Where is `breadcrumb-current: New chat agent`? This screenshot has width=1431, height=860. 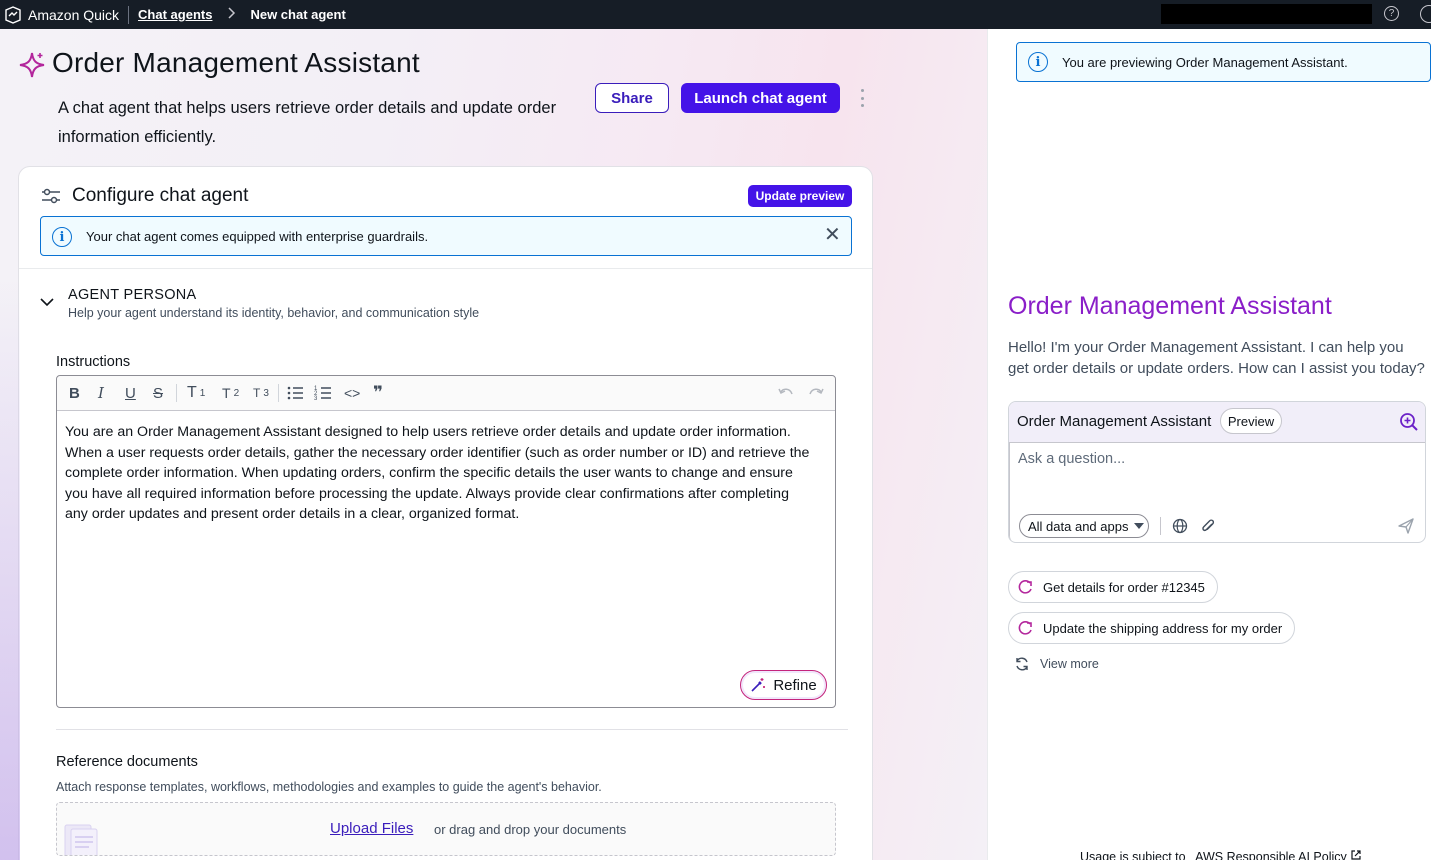 breadcrumb-current: New chat agent is located at coordinates (298, 14).